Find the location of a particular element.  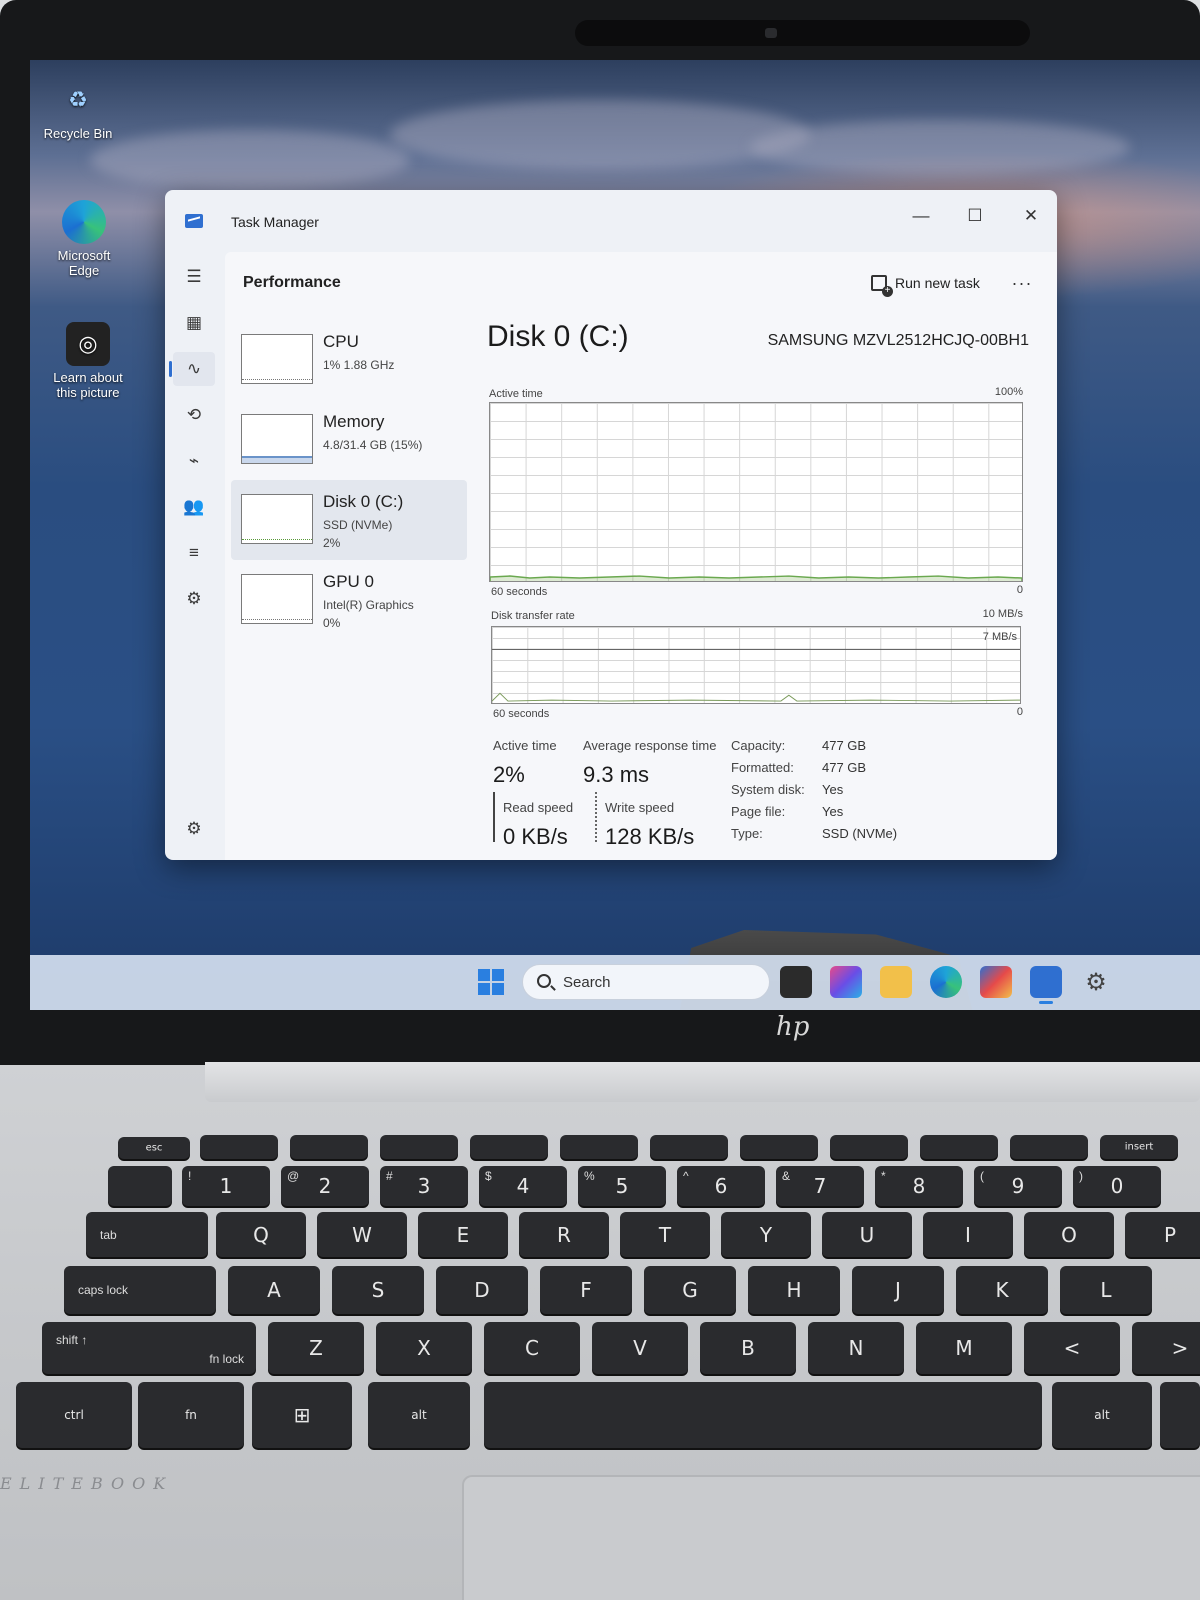

services-icon: ⚙ is located at coordinates (194, 599).